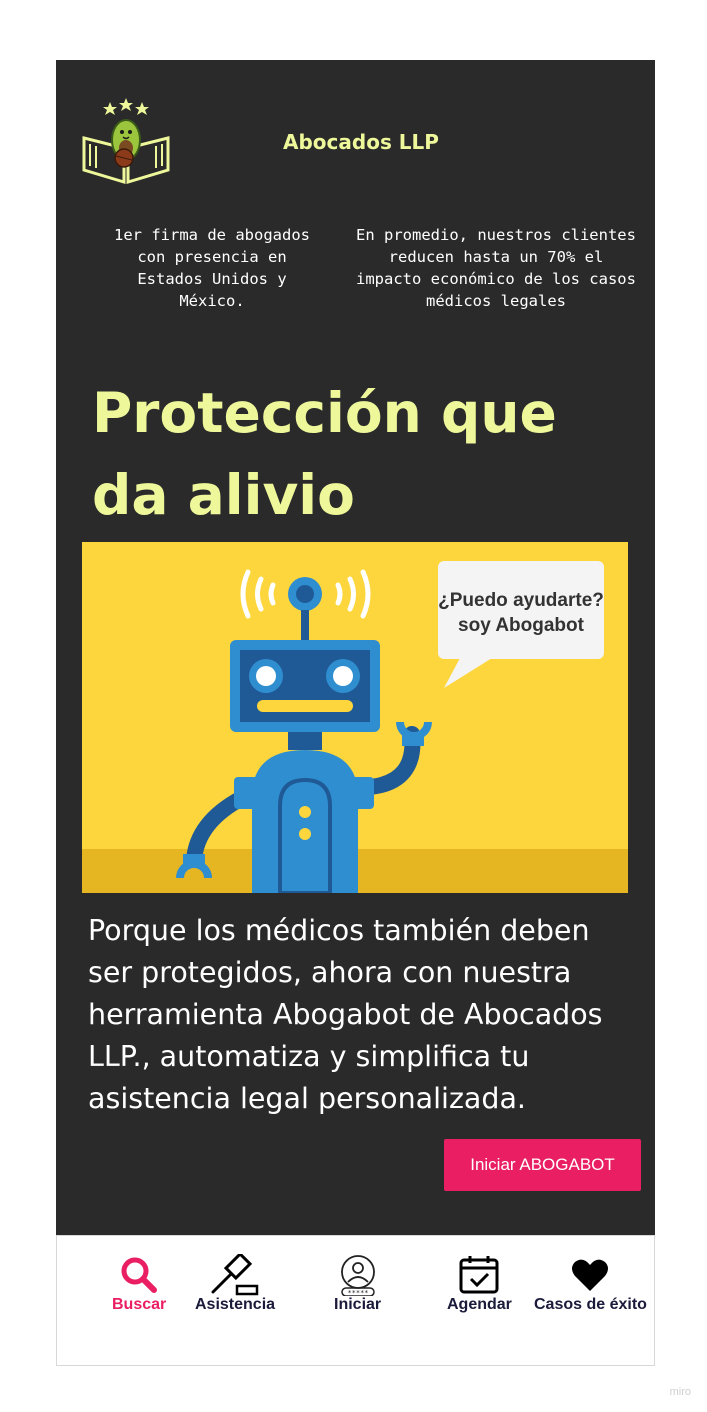 This screenshot has width=707, height=1412. I want to click on nav-schedule-label: Agendar, so click(479, 1304).